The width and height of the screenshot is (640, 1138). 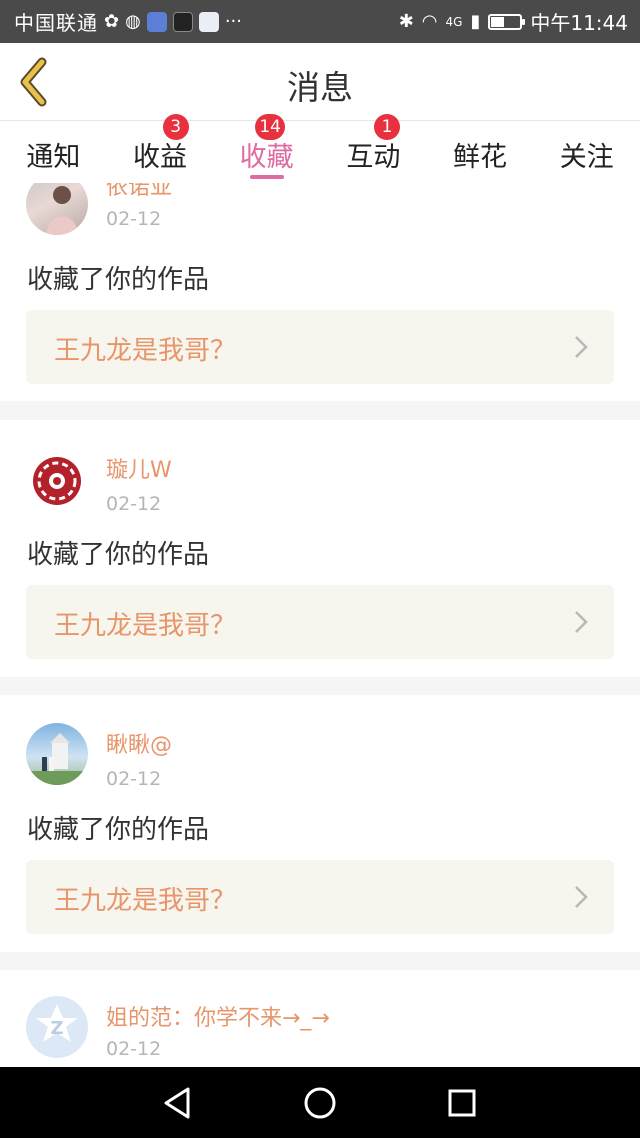 I want to click on app-header: 消息, so click(x=320, y=82).